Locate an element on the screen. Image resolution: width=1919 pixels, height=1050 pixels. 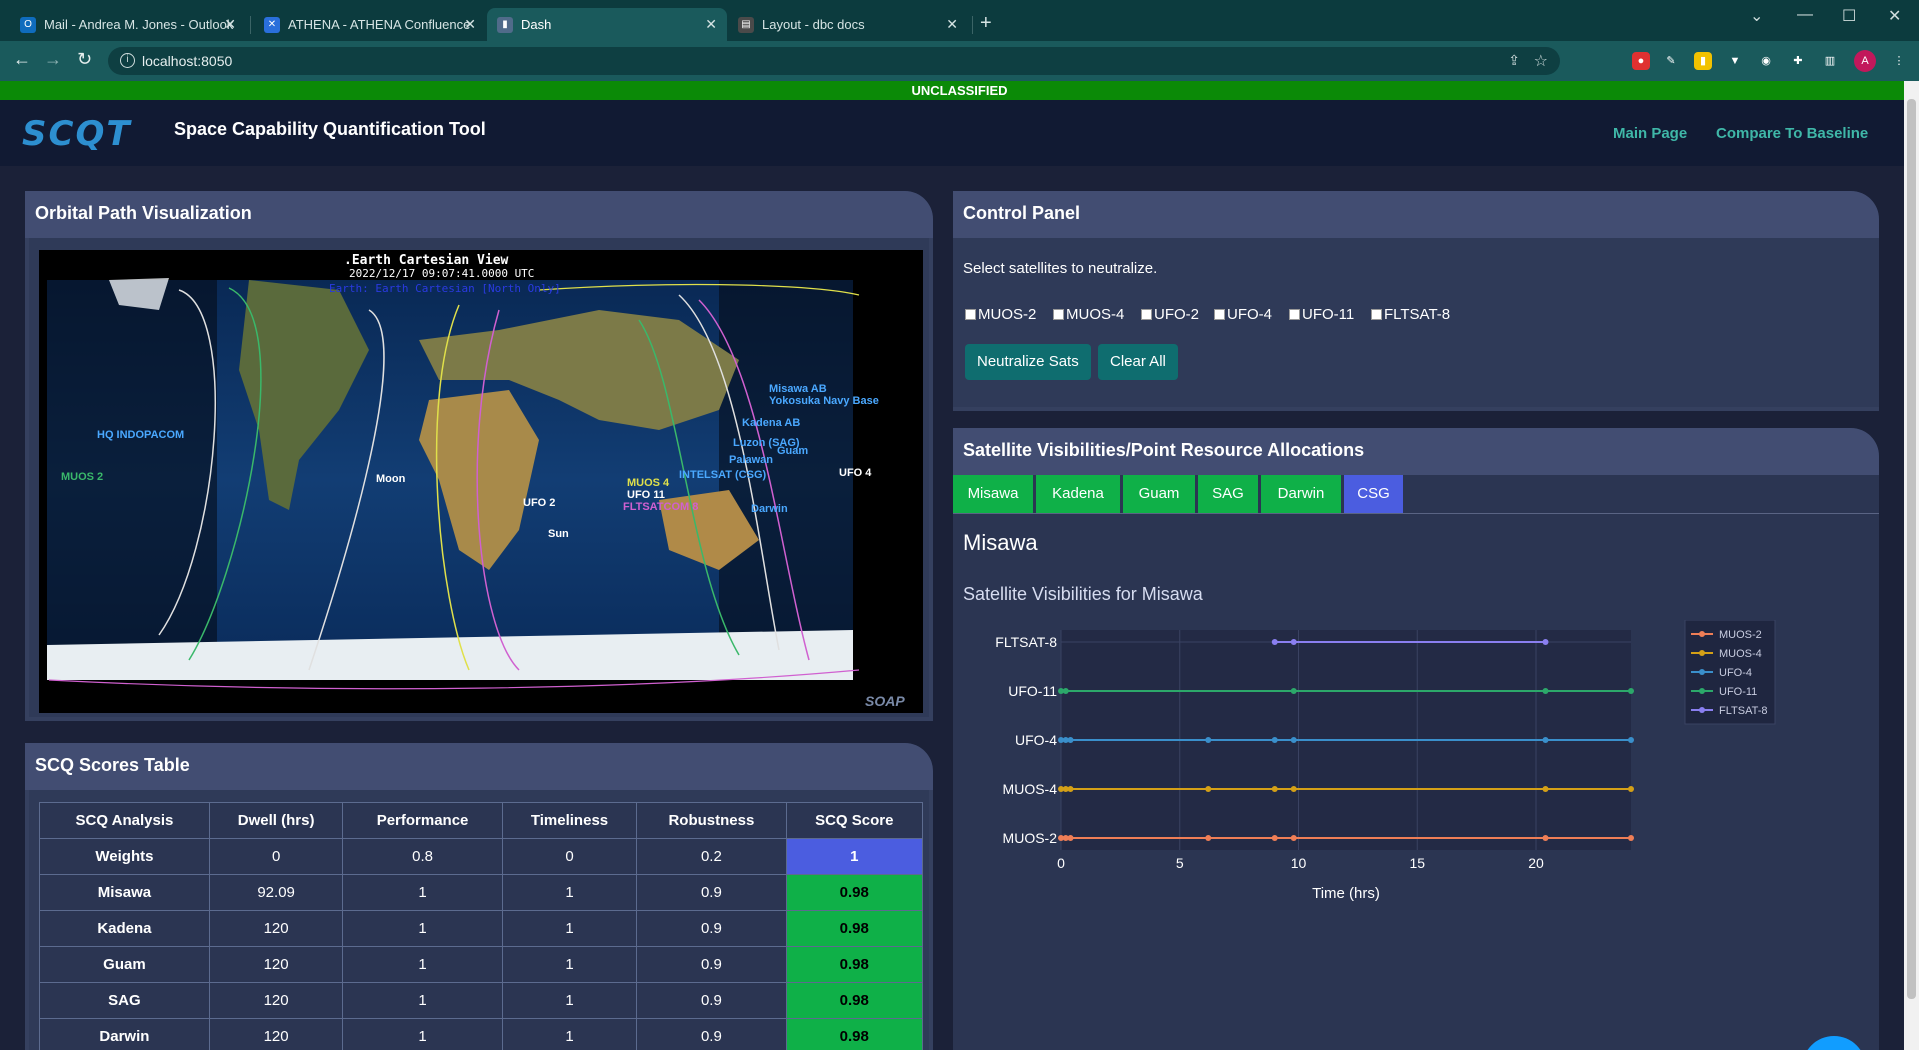
checkbox-ufo-11: UFO-11 is located at coordinates (1321, 314).